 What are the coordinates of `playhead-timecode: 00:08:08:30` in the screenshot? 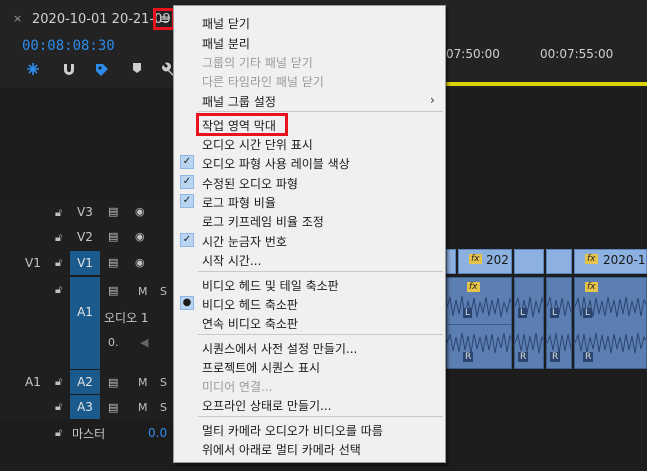 It's located at (68, 46).